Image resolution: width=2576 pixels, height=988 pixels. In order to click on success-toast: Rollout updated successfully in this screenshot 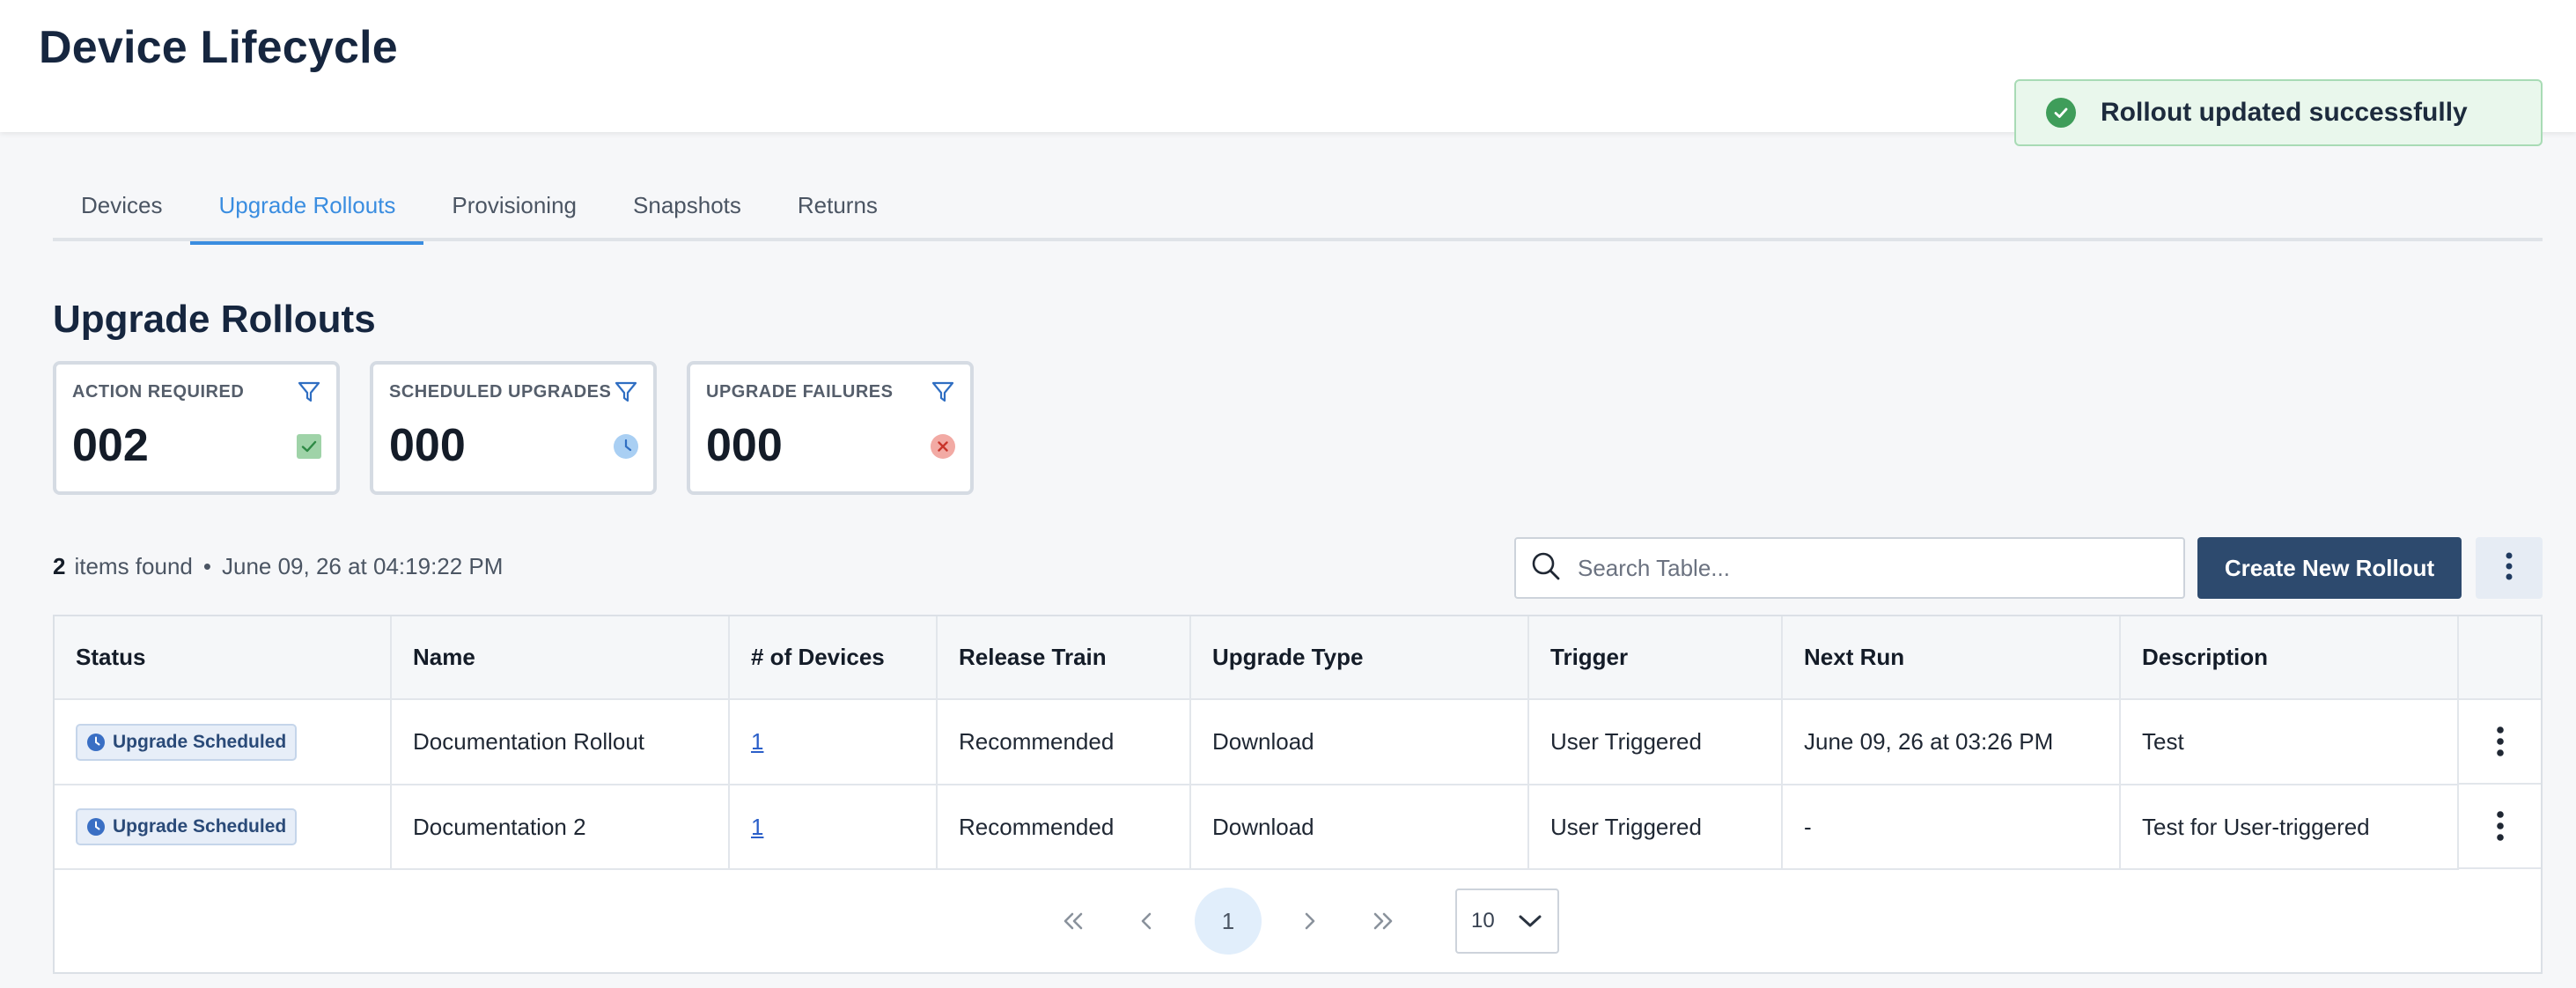, I will do `click(2278, 112)`.